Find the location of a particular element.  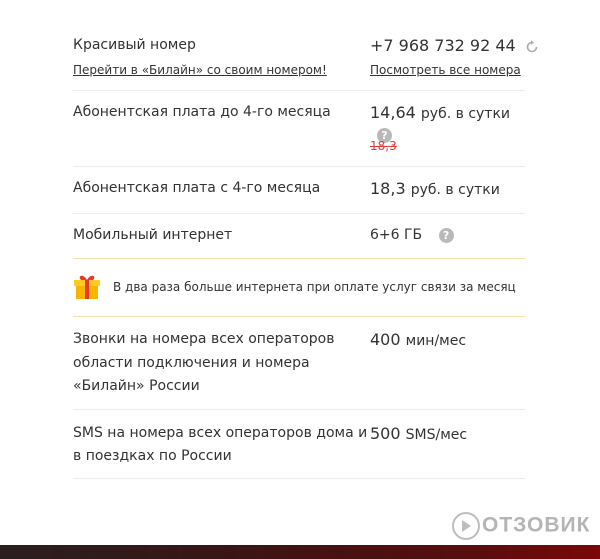

watermark: ОТЗОВИК is located at coordinates (521, 526).